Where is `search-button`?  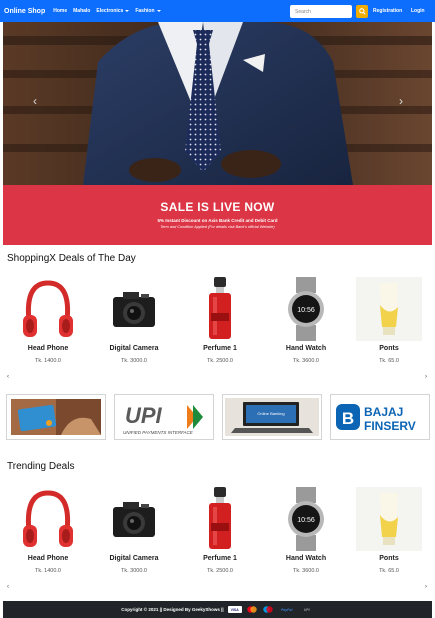
search-button is located at coordinates (362, 11).